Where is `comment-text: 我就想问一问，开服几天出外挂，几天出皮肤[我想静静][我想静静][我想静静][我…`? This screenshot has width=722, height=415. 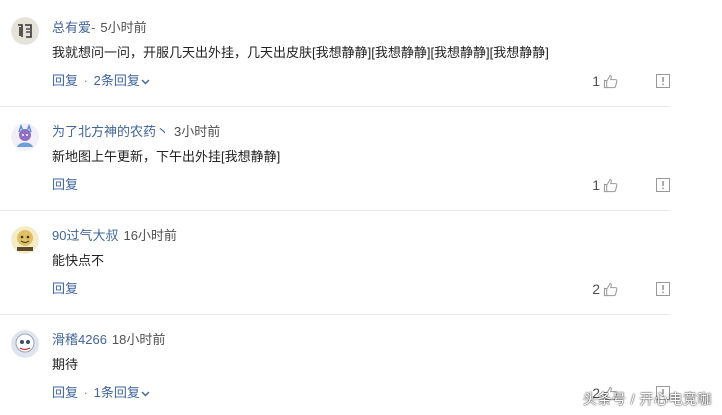
comment-text: 我就想问一问，开服几天出外挂，几天出皮肤[我想静静][我想静静][我想静静][我… is located at coordinates (300, 52).